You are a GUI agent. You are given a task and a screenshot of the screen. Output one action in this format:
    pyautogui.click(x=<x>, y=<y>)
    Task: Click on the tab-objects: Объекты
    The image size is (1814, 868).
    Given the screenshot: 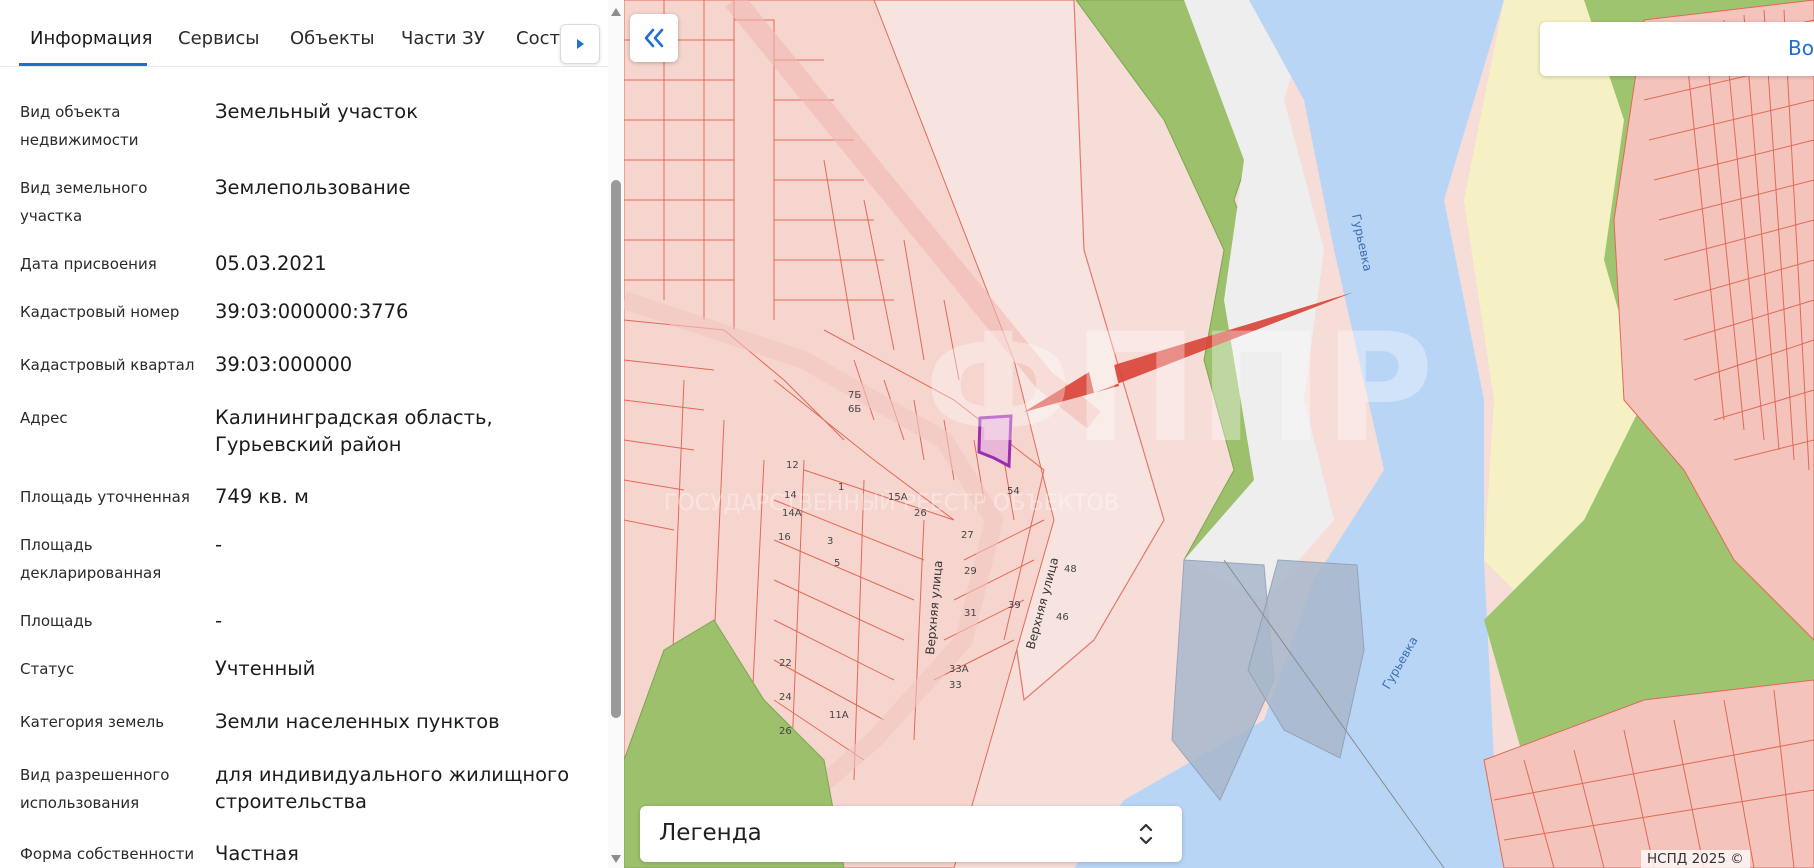 What is the action you would take?
    pyautogui.click(x=332, y=38)
    